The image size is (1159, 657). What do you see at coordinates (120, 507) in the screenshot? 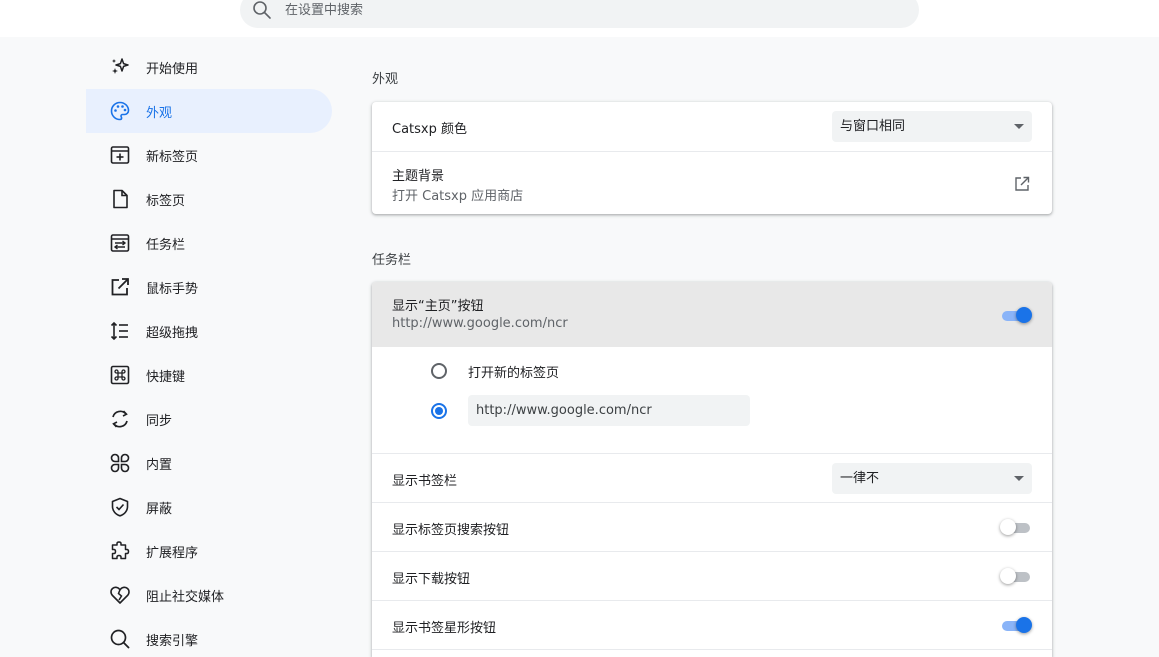
I see `shield-icon` at bounding box center [120, 507].